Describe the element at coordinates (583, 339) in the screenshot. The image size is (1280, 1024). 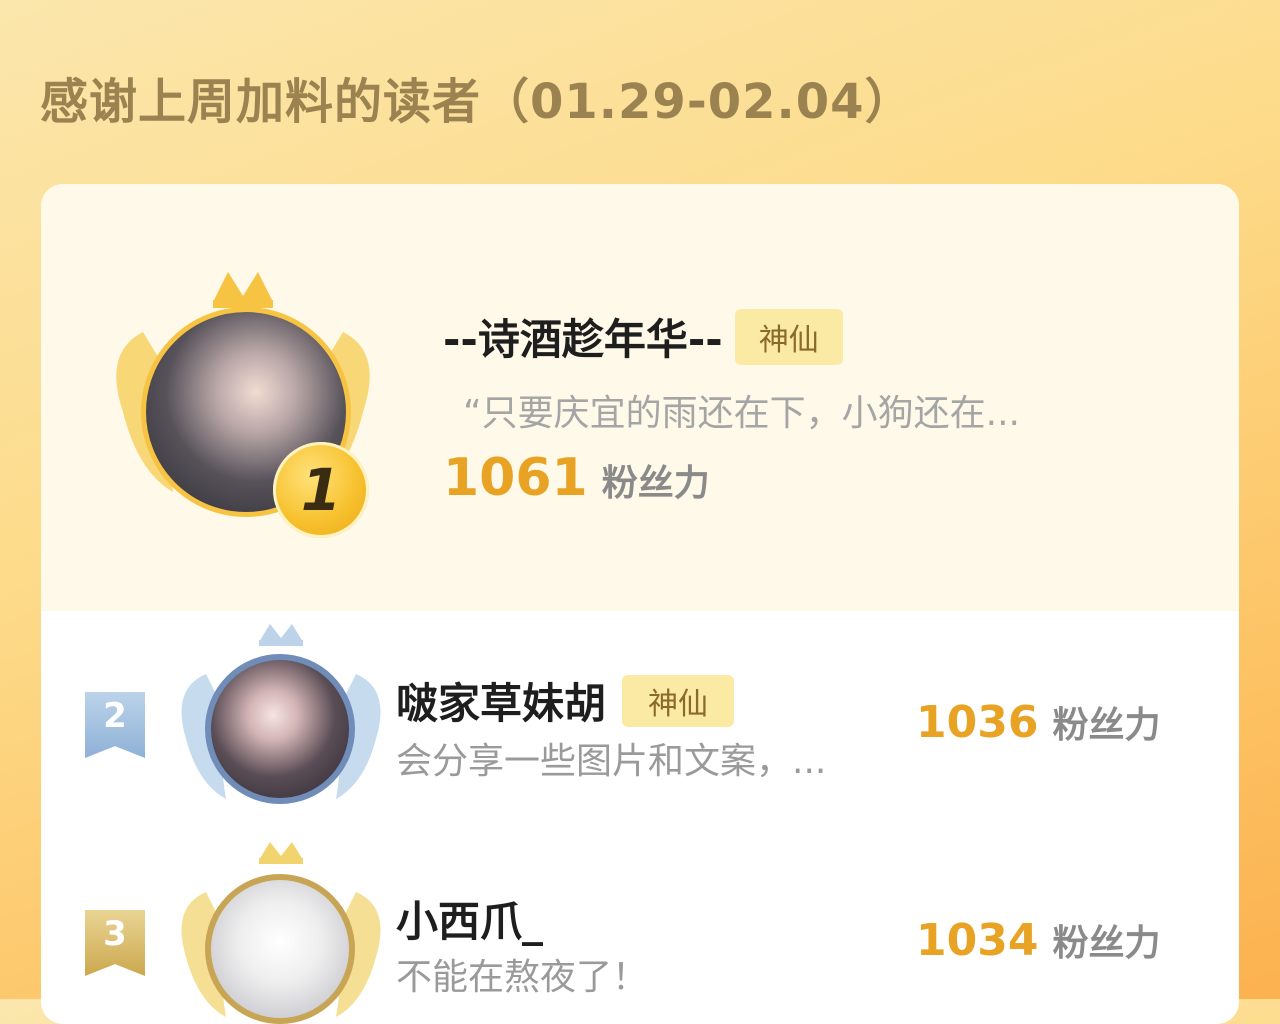
I see `reader-name-text: --诗酒趁年华--` at that location.